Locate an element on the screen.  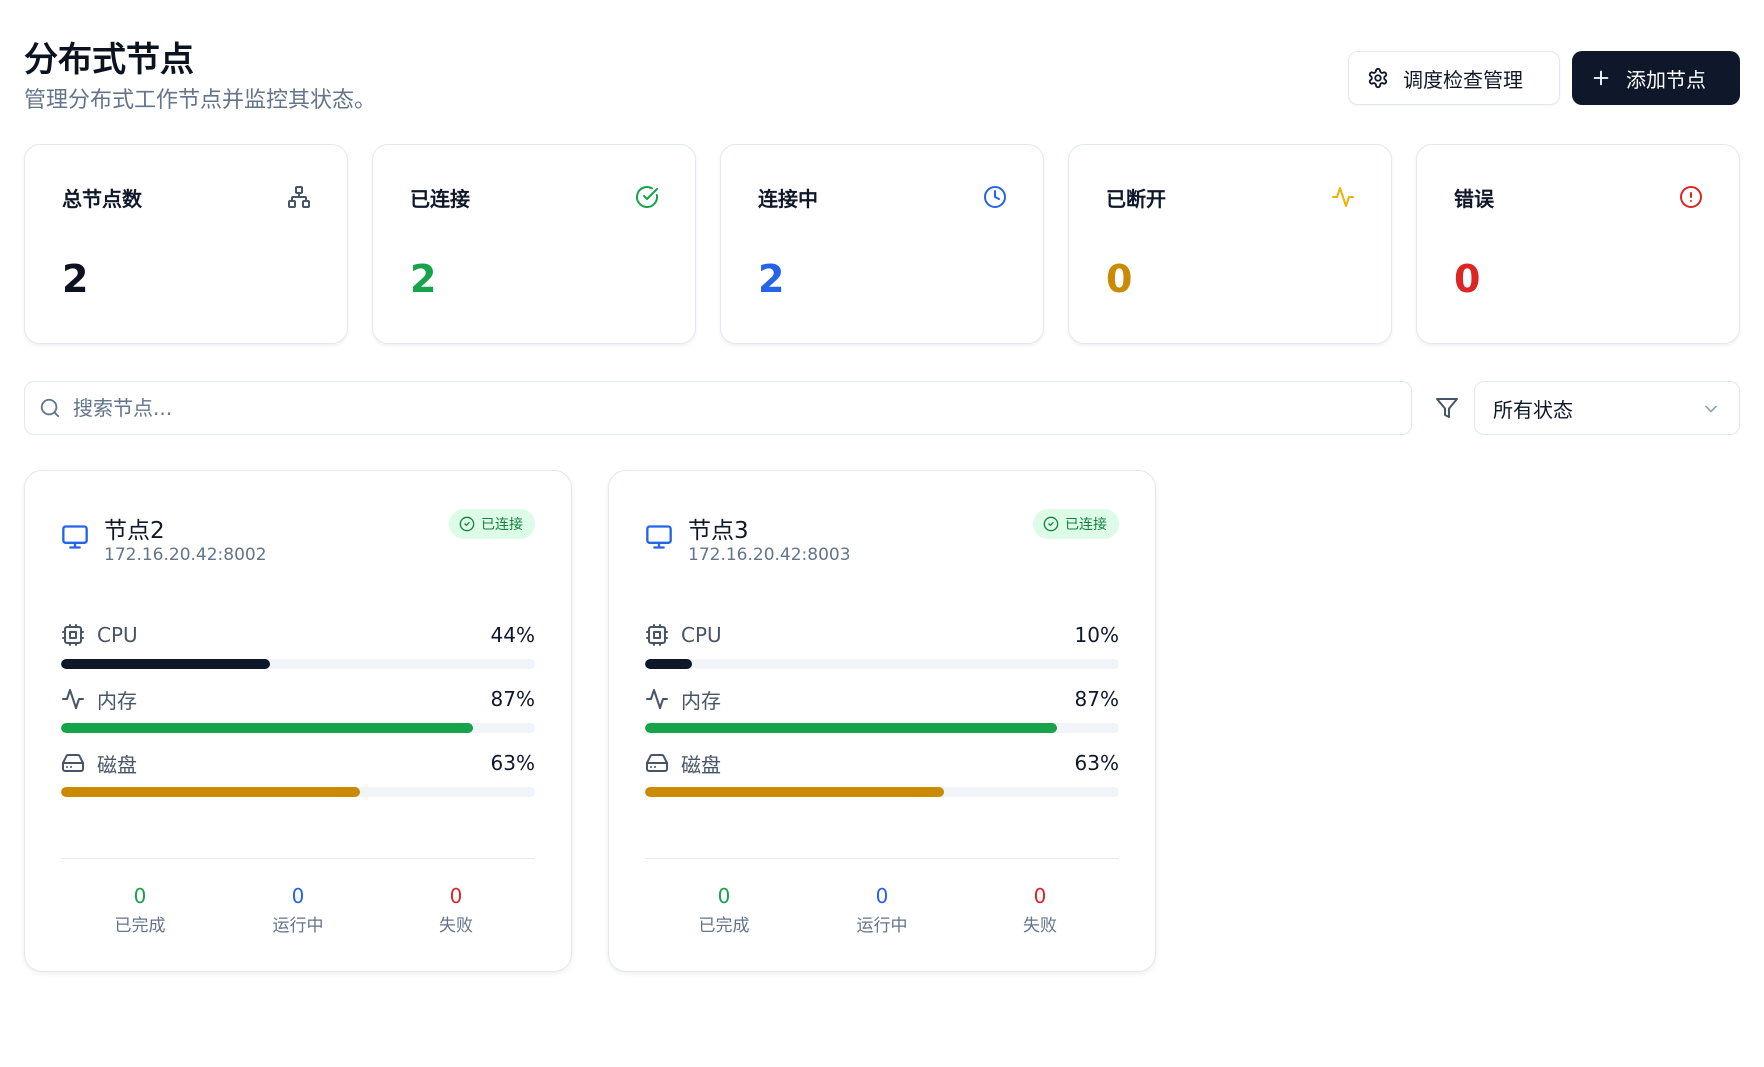
metric-percent: 63% is located at coordinates (1096, 763).